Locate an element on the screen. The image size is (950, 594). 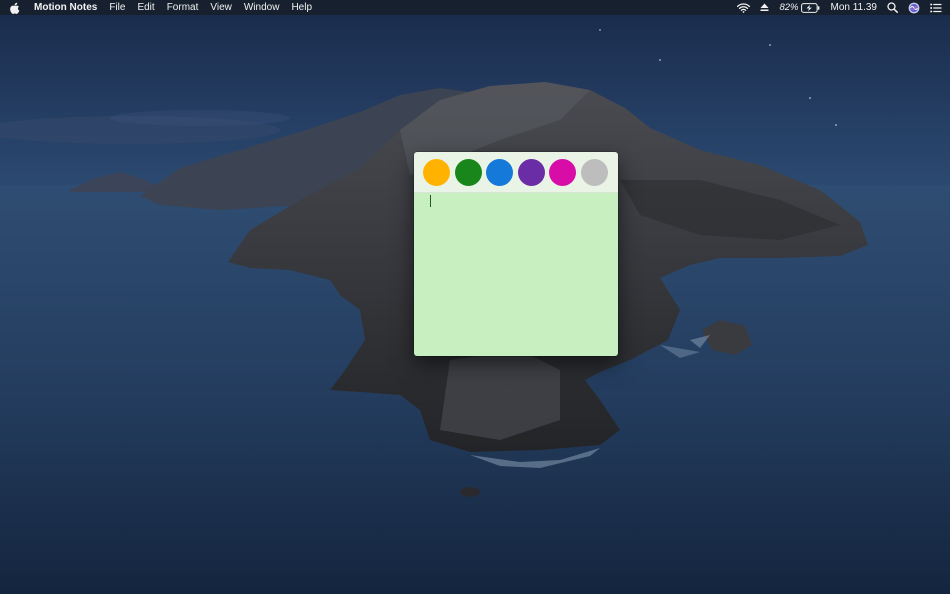
battery-charging-icon is located at coordinates (810, 7).